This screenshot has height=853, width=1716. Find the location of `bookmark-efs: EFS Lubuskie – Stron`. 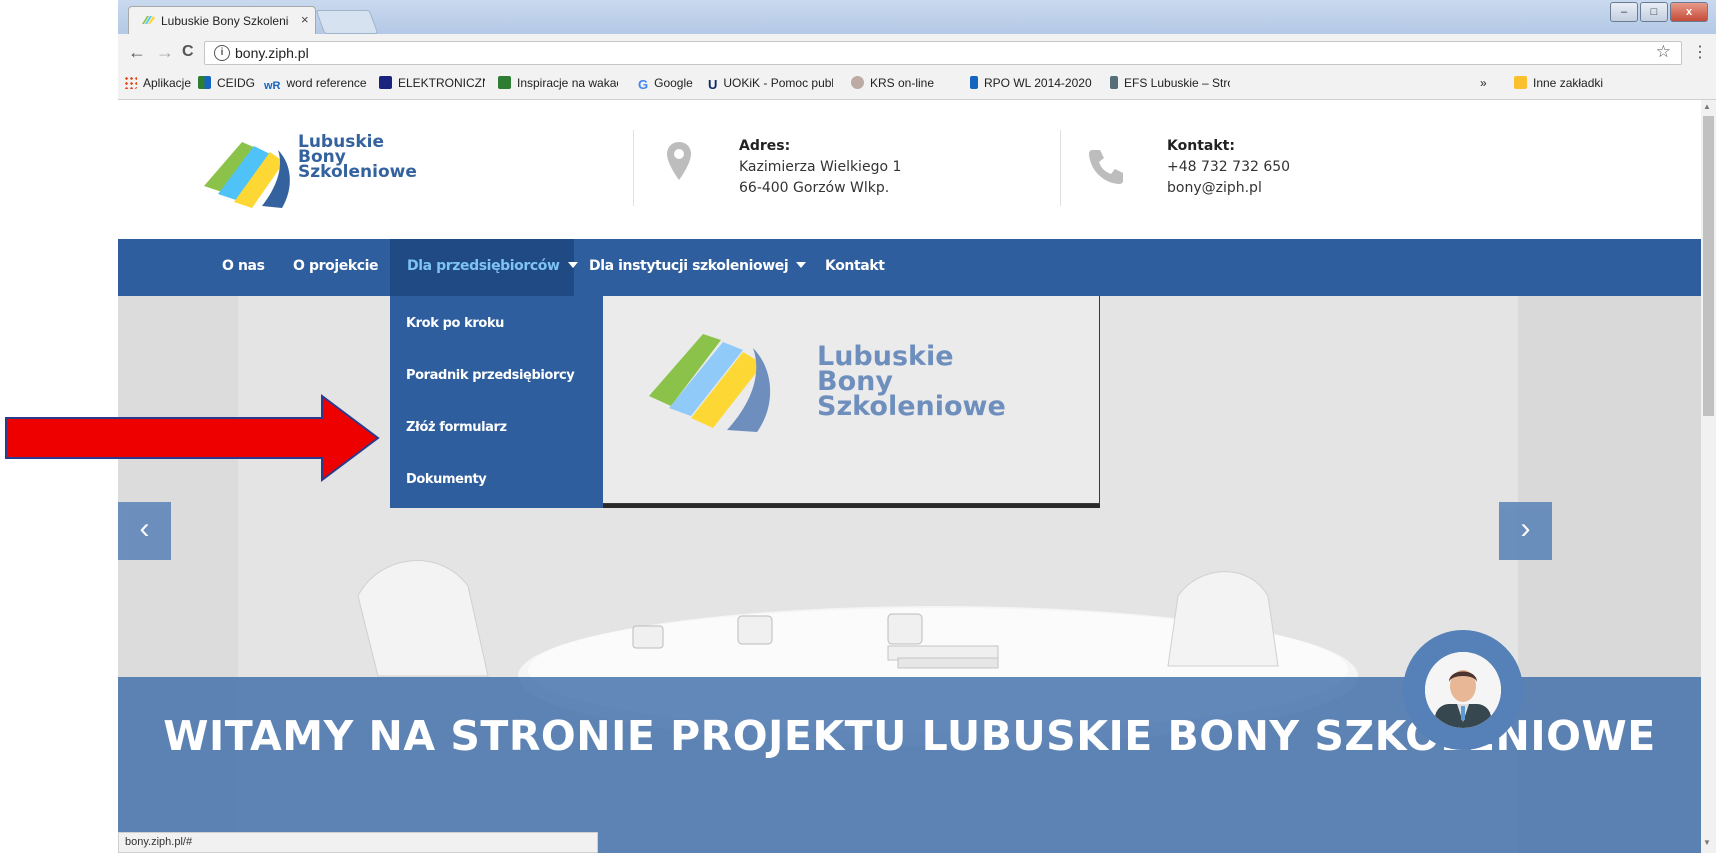

bookmark-efs: EFS Lubuskie – Stron is located at coordinates (1170, 83).